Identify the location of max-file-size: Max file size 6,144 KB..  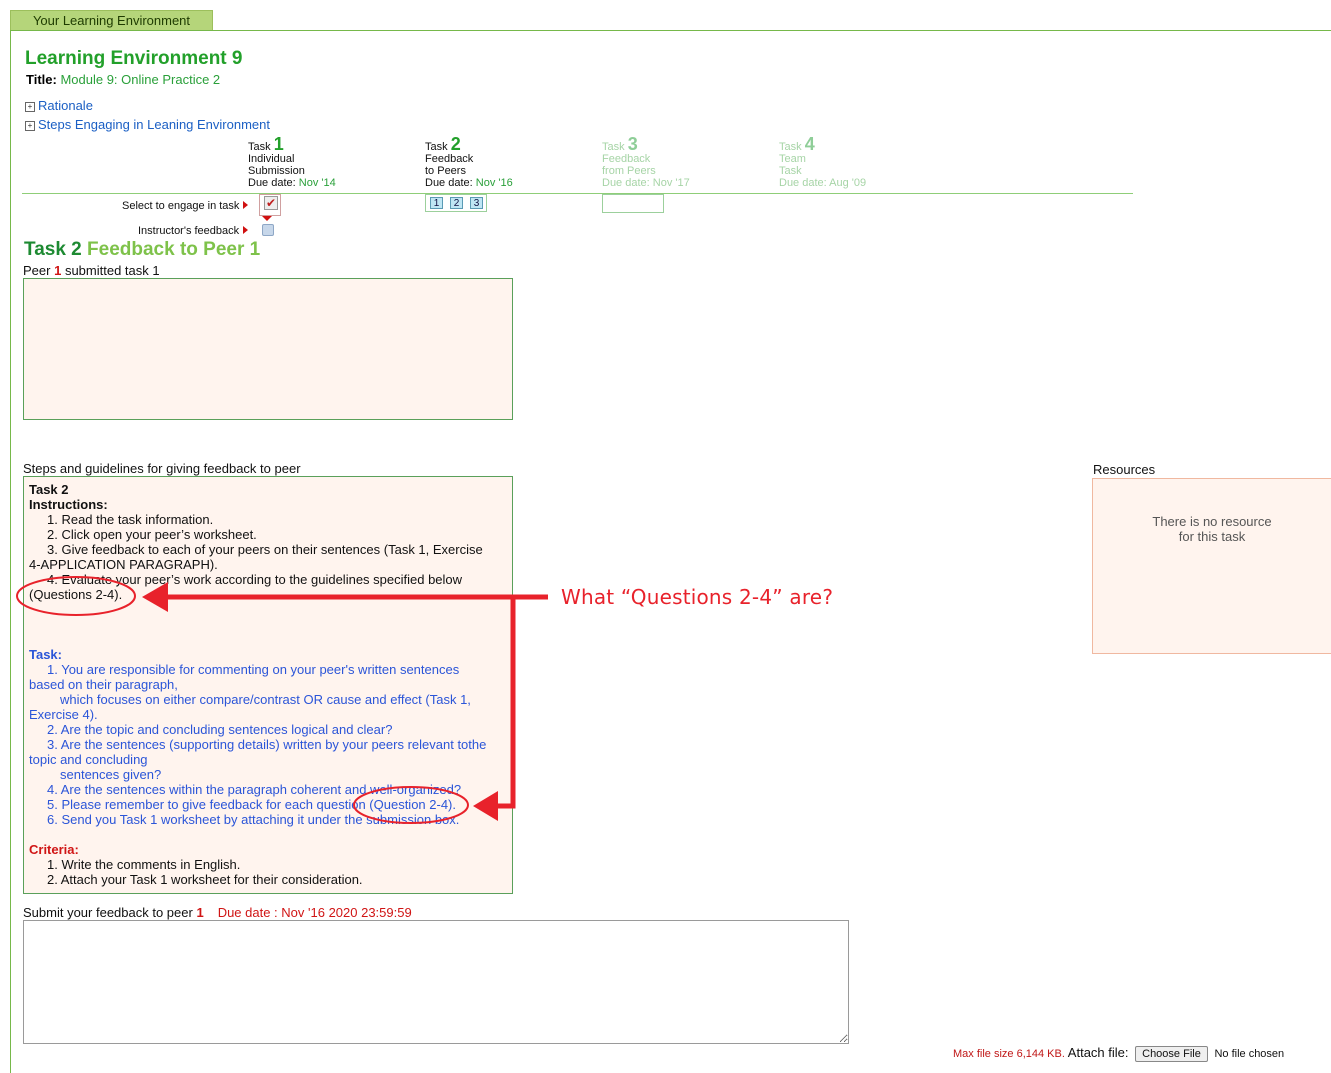
(1009, 1054).